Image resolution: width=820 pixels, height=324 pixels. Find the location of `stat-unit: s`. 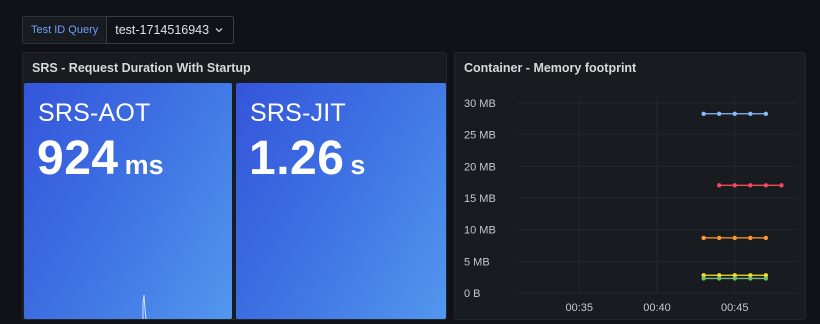

stat-unit: s is located at coordinates (358, 165).